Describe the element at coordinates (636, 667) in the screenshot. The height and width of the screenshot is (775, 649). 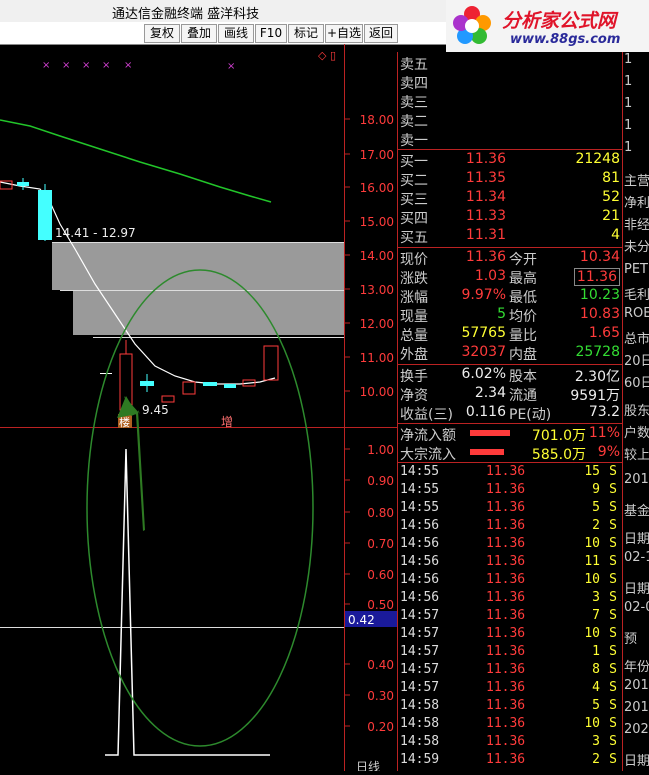
I see `side-panel-item: 年份` at that location.